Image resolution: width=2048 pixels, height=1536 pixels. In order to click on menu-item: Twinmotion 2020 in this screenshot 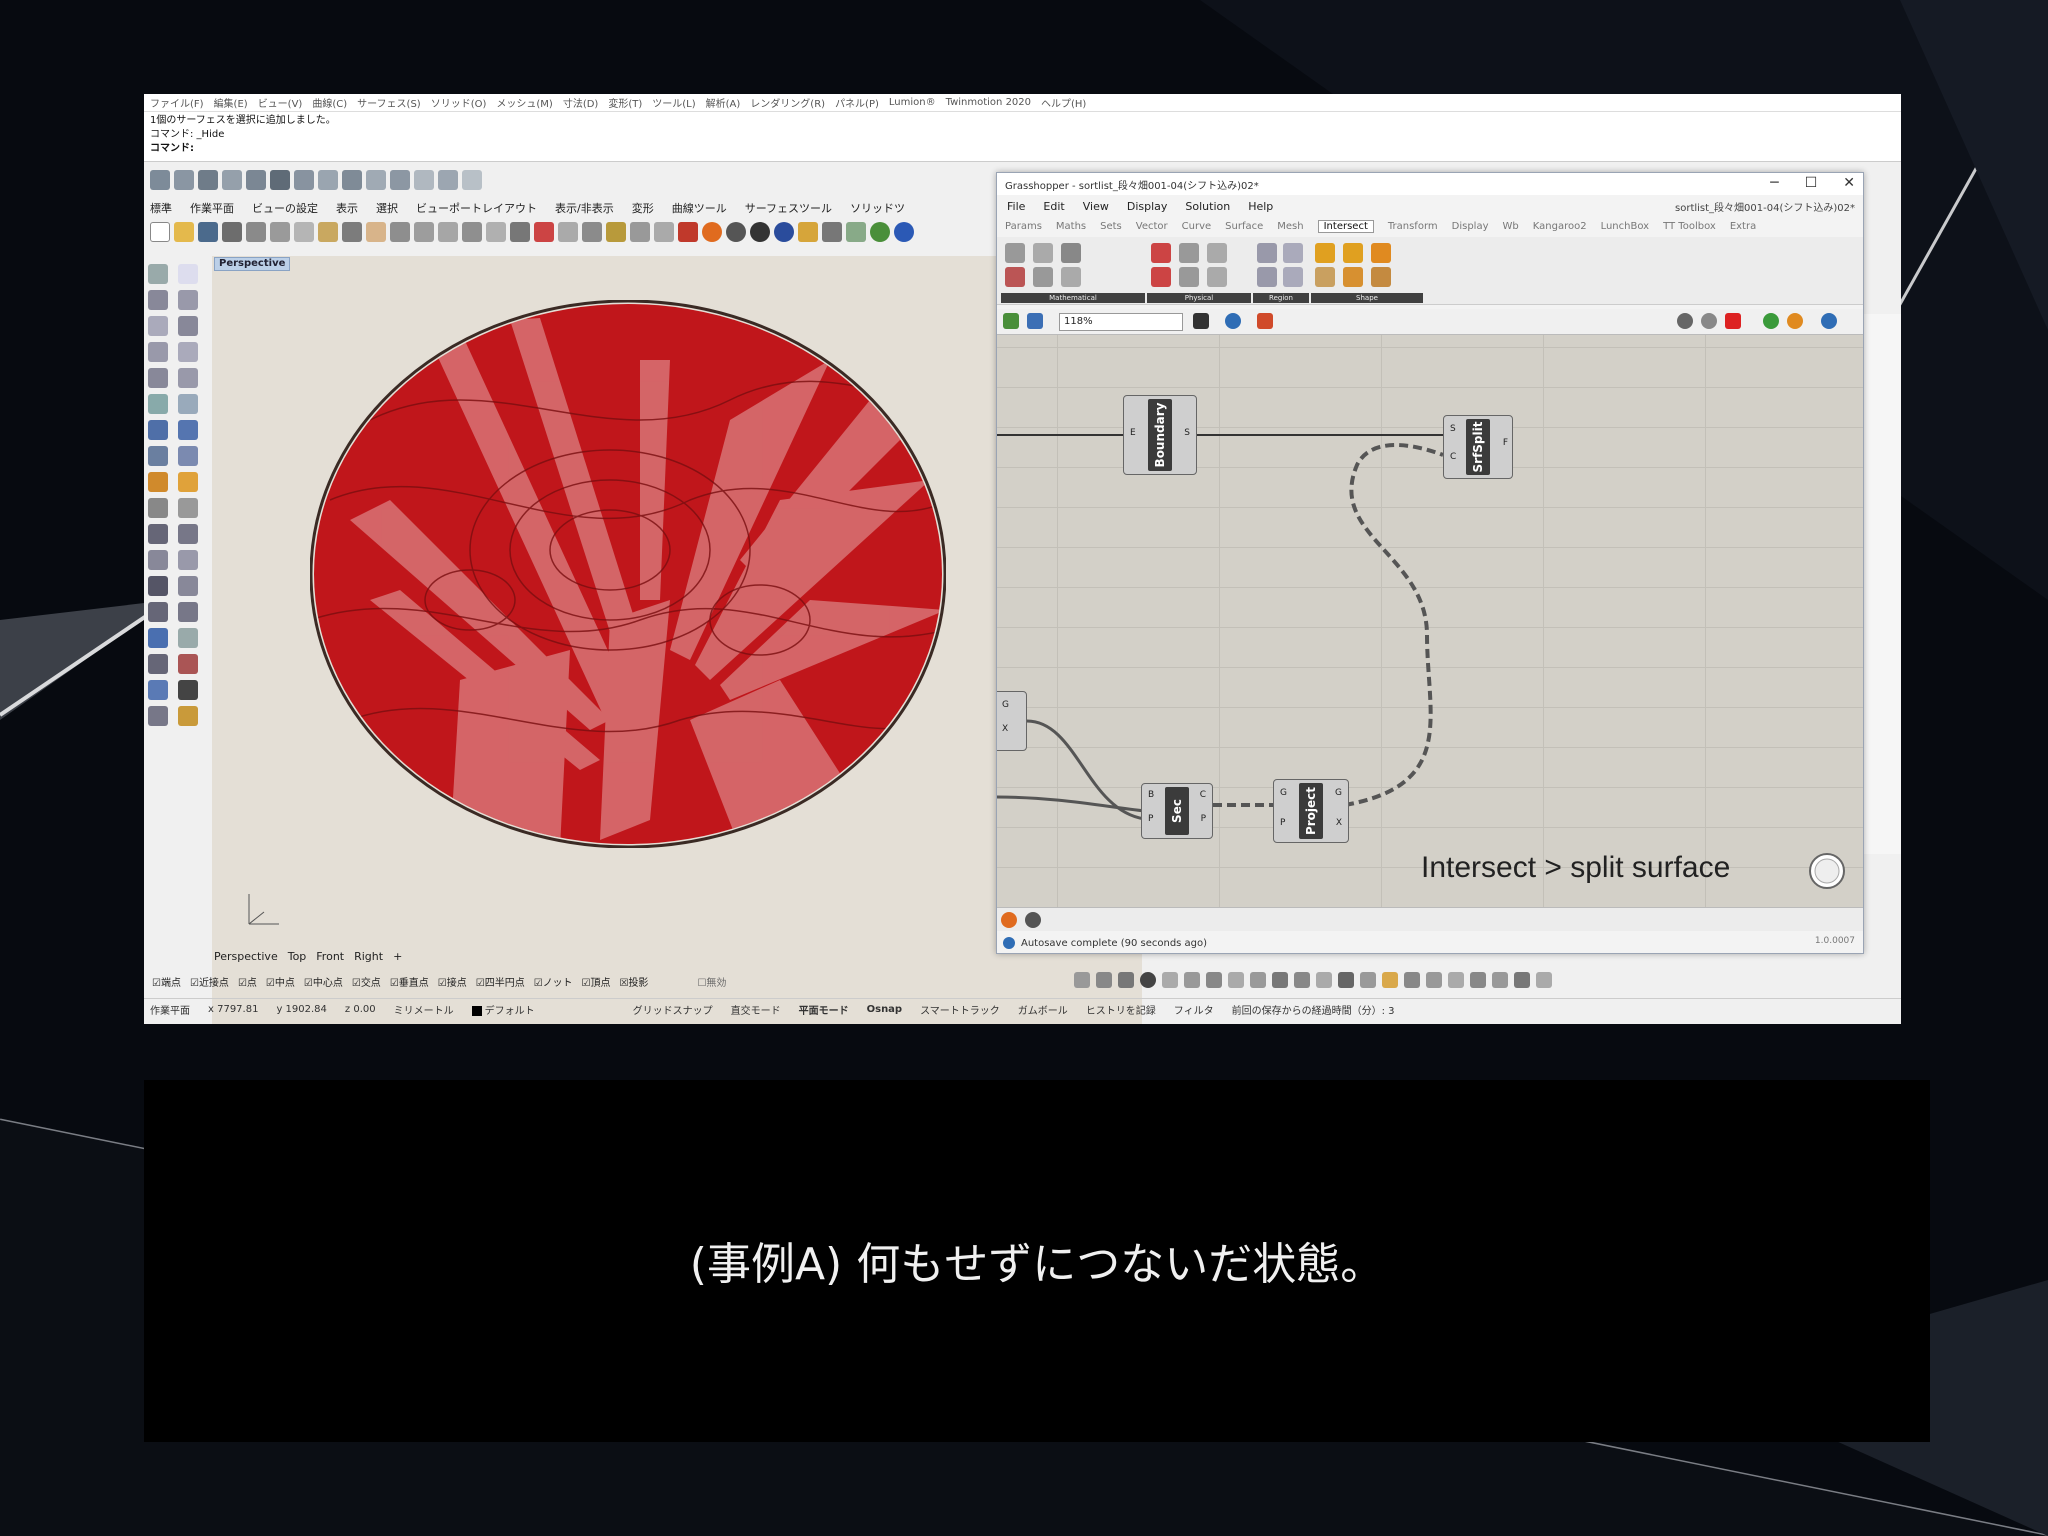, I will do `click(988, 102)`.